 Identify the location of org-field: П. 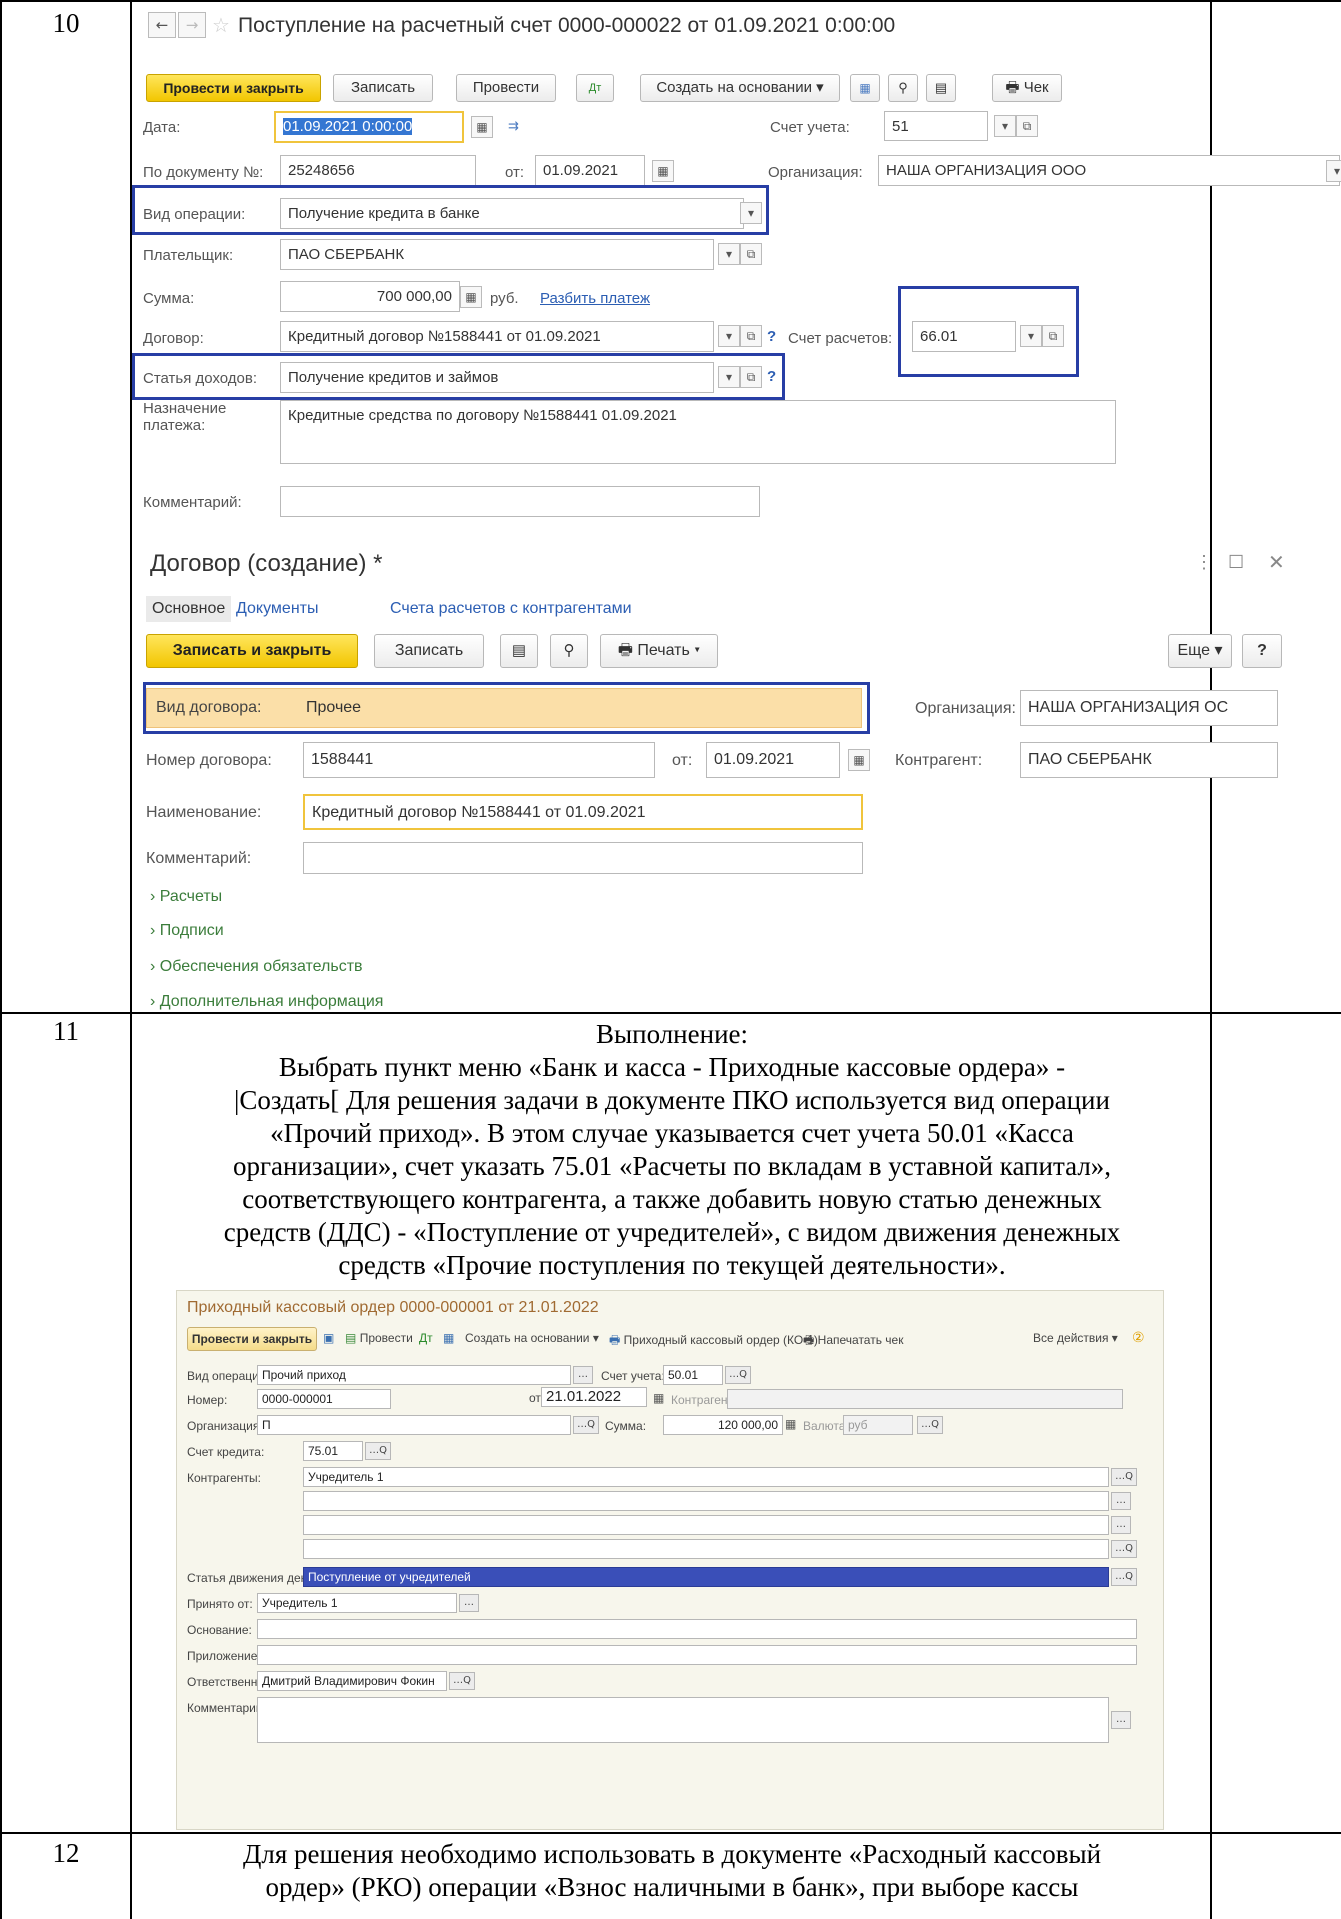
(414, 1425).